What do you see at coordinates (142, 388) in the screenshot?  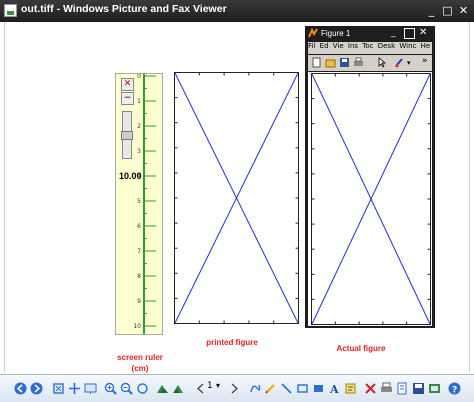 I see `rotate-icon` at bounding box center [142, 388].